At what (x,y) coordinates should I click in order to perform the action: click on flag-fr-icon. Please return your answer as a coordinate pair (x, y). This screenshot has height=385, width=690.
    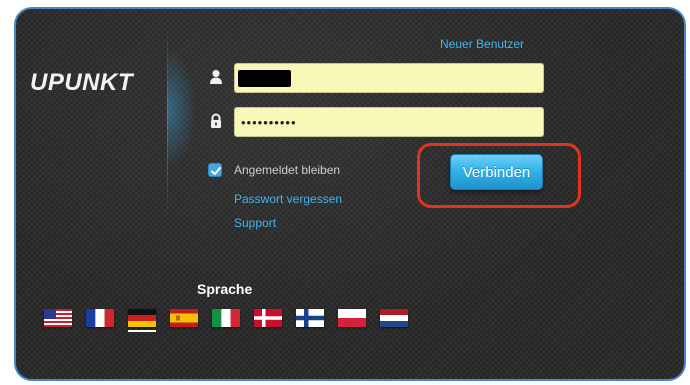
    Looking at the image, I should click on (100, 318).